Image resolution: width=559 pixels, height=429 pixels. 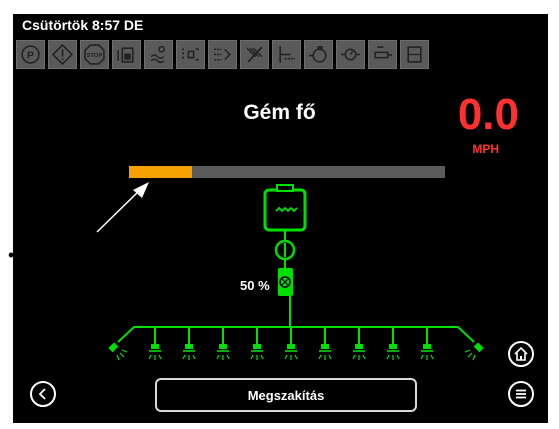 I want to click on back-button, so click(x=43, y=394).